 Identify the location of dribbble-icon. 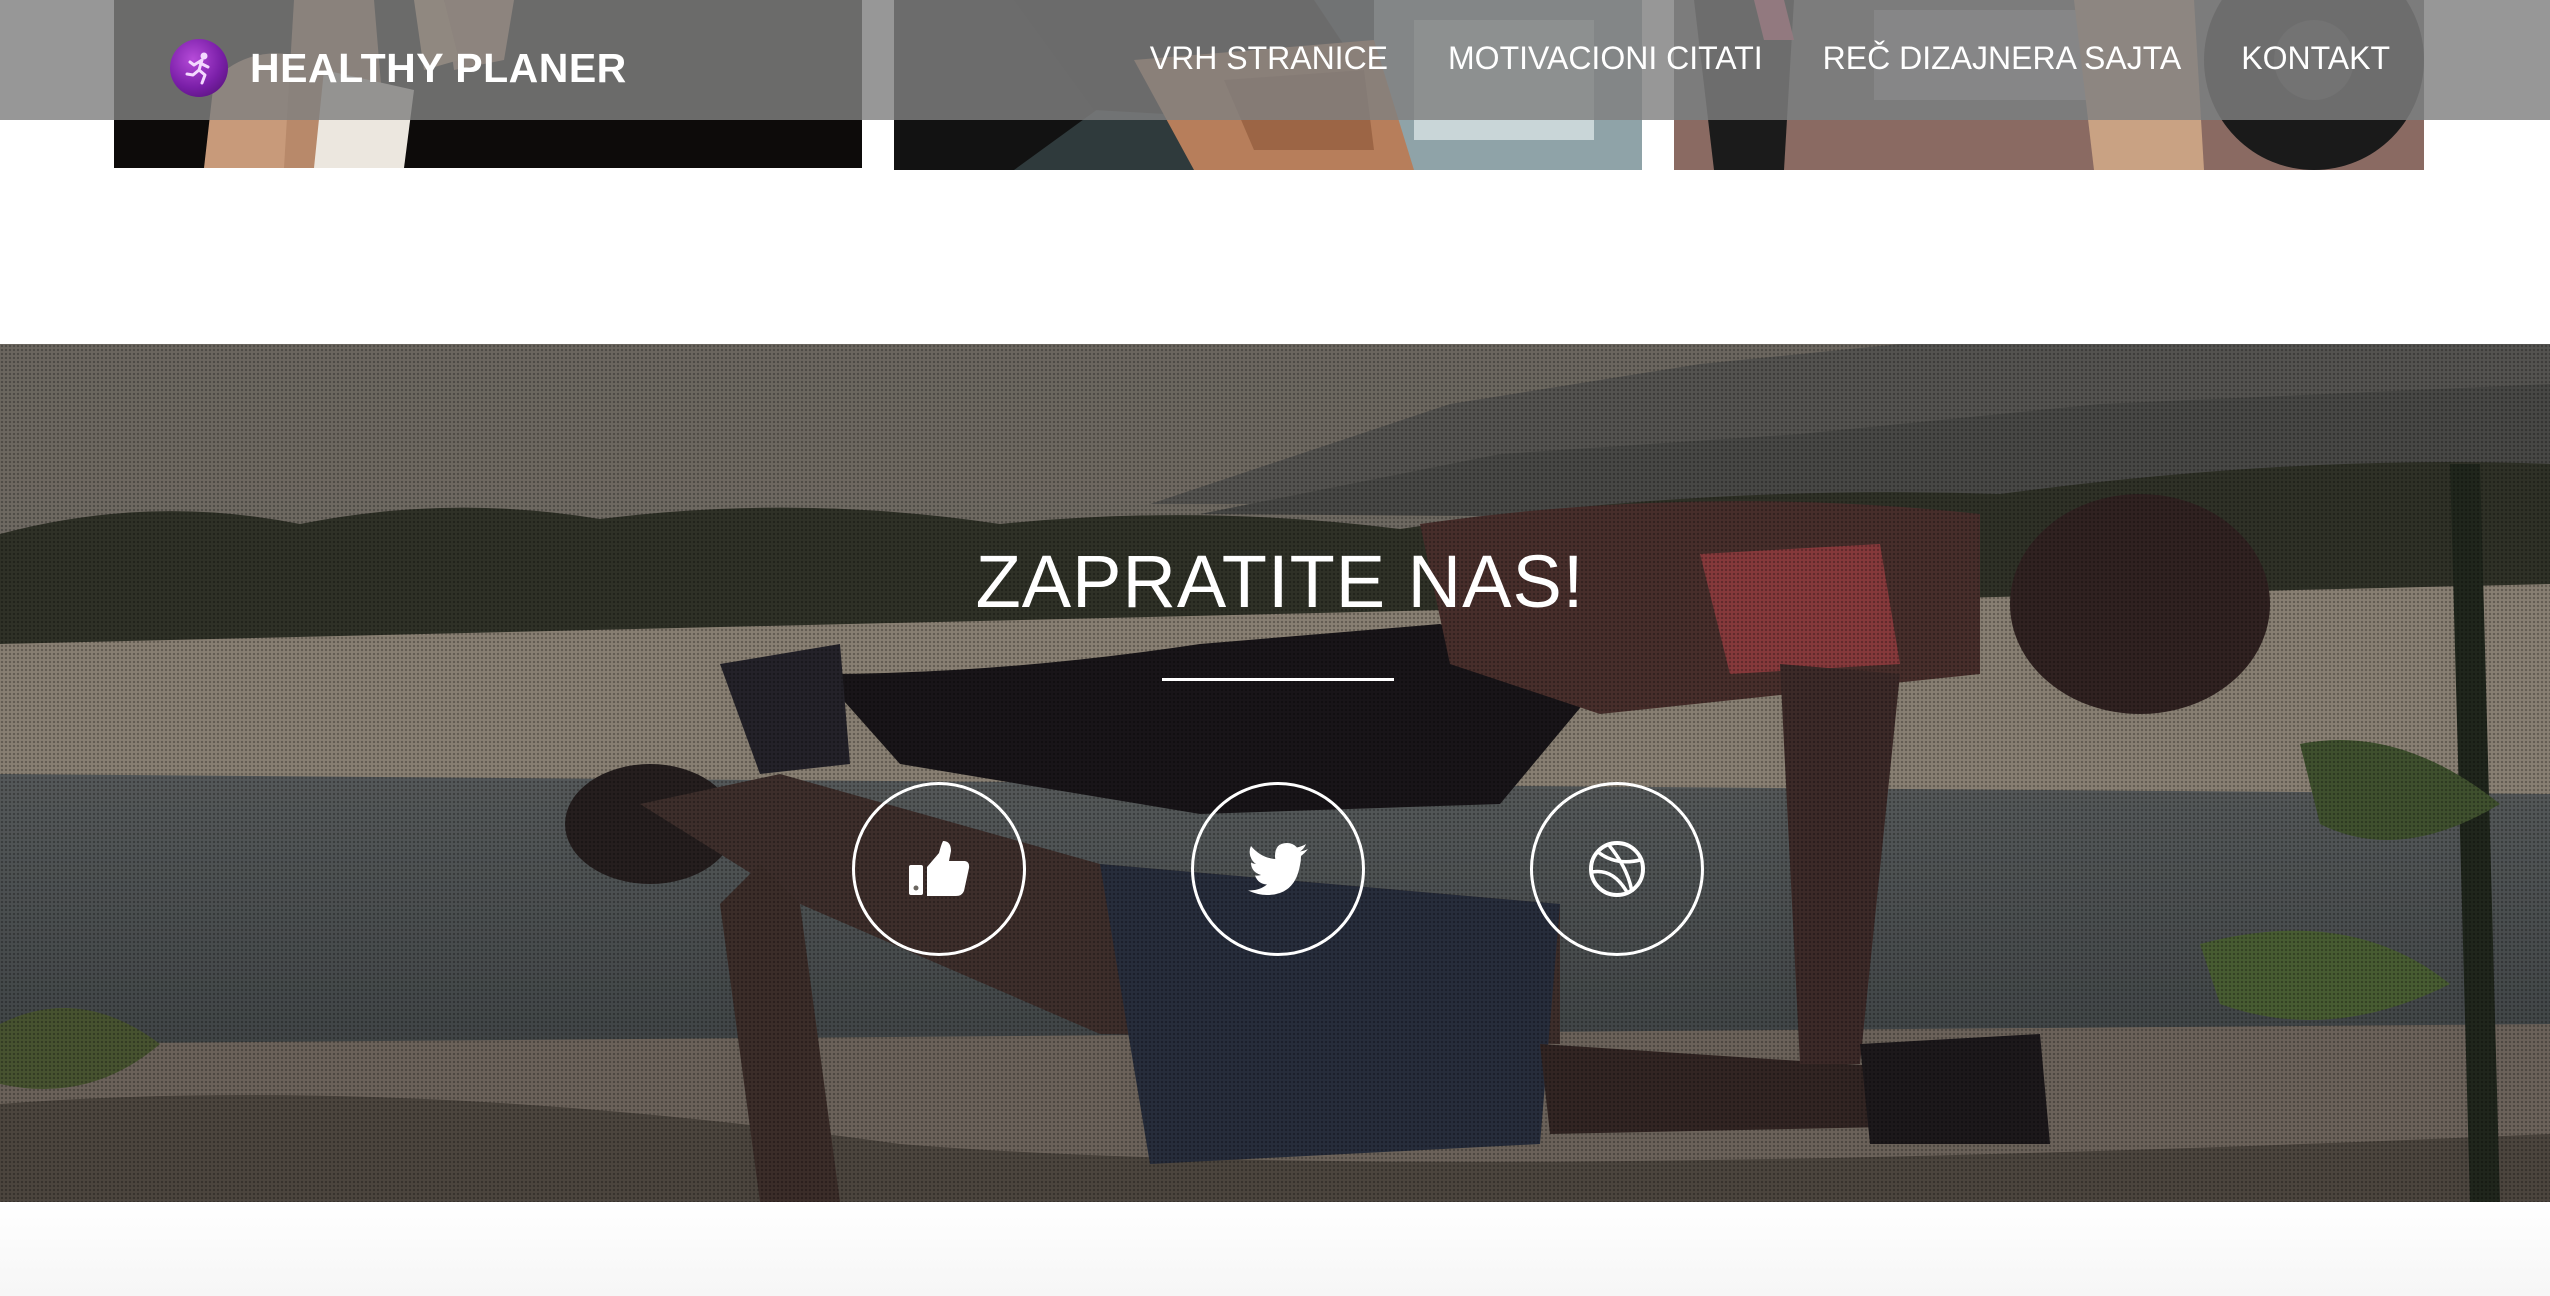
(1617, 869).